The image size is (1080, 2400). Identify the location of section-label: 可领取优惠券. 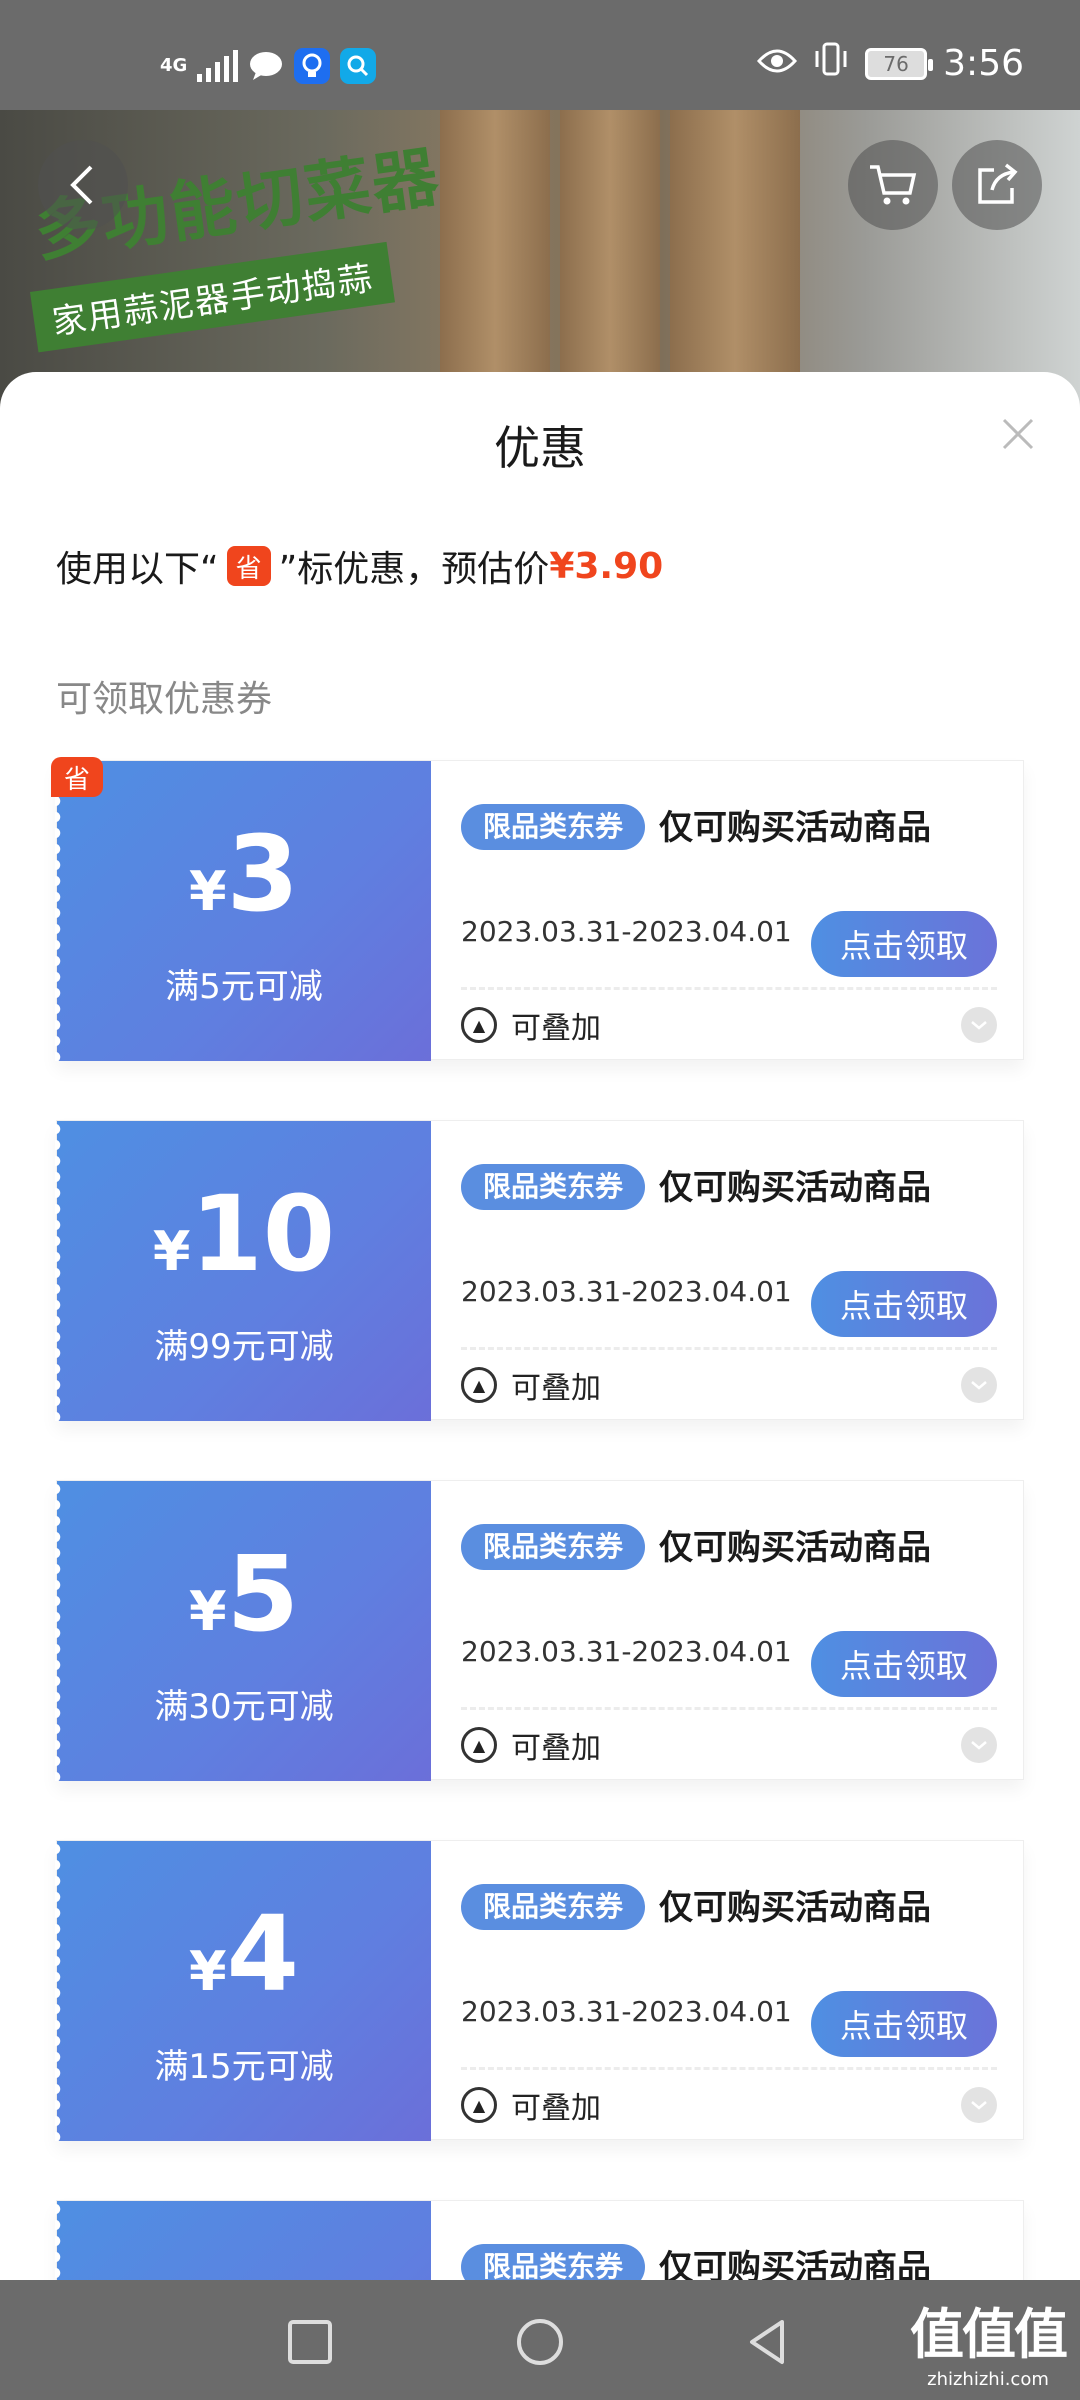
(164, 699).